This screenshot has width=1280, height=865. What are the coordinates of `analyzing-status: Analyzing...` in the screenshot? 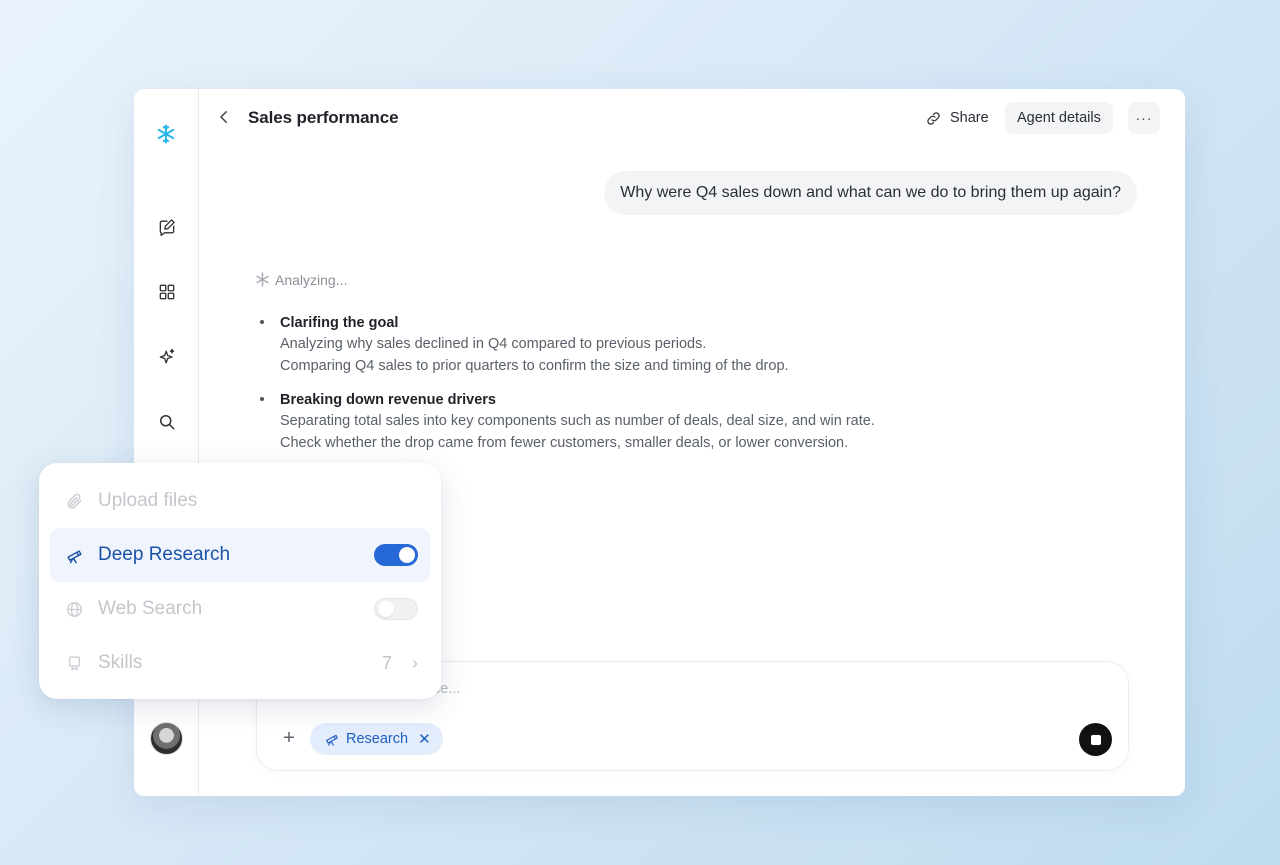 It's located at (300, 279).